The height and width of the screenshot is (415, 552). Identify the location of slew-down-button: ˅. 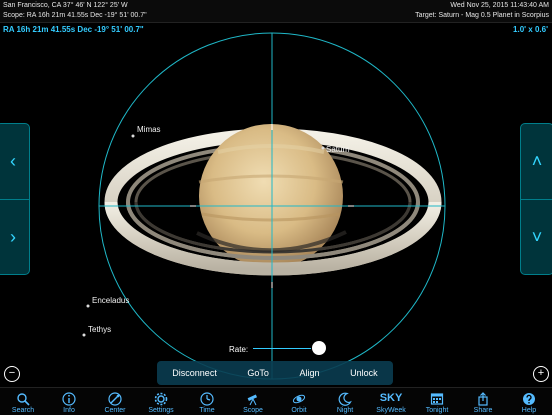
(536, 237).